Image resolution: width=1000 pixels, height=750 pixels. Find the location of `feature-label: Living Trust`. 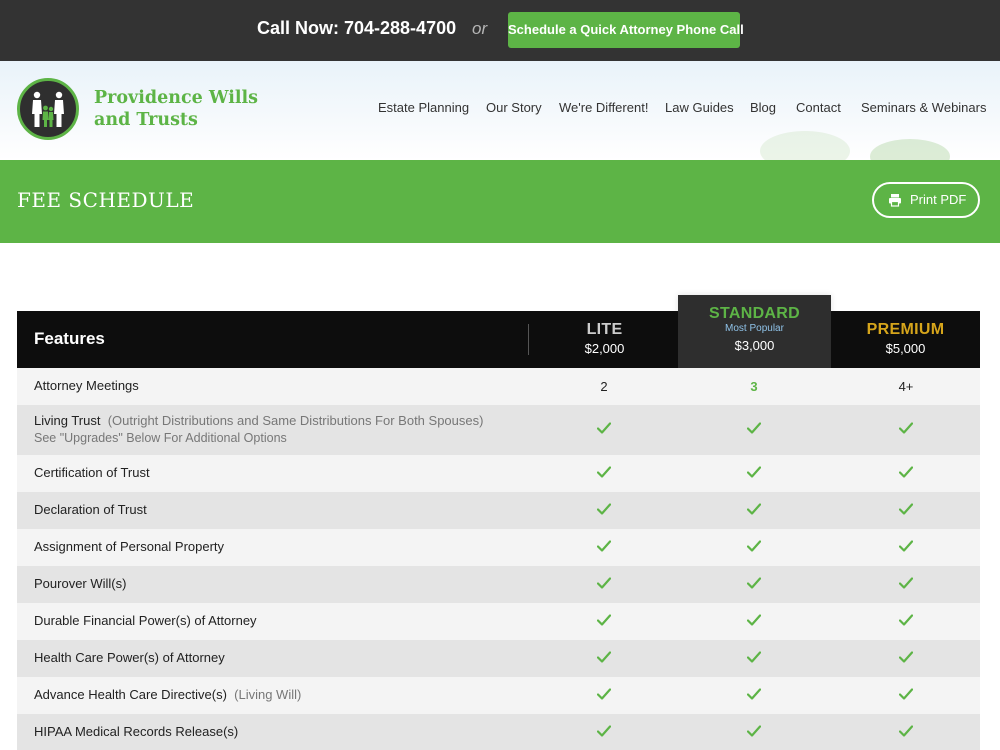

feature-label: Living Trust is located at coordinates (67, 420).